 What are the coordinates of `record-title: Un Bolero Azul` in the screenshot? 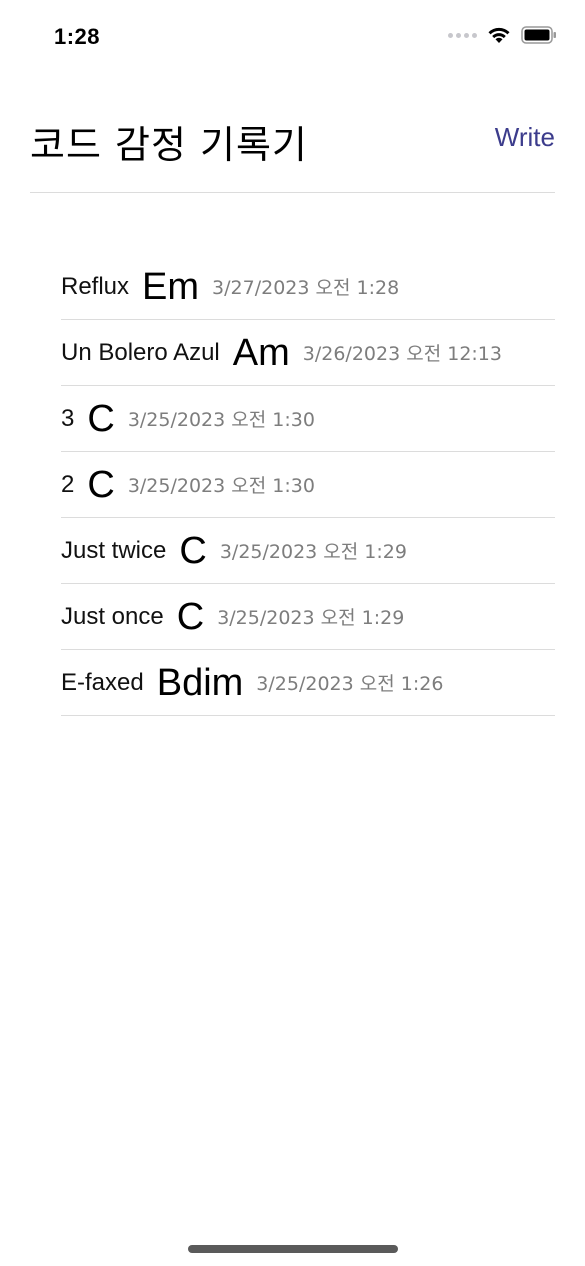 It's located at (140, 352).